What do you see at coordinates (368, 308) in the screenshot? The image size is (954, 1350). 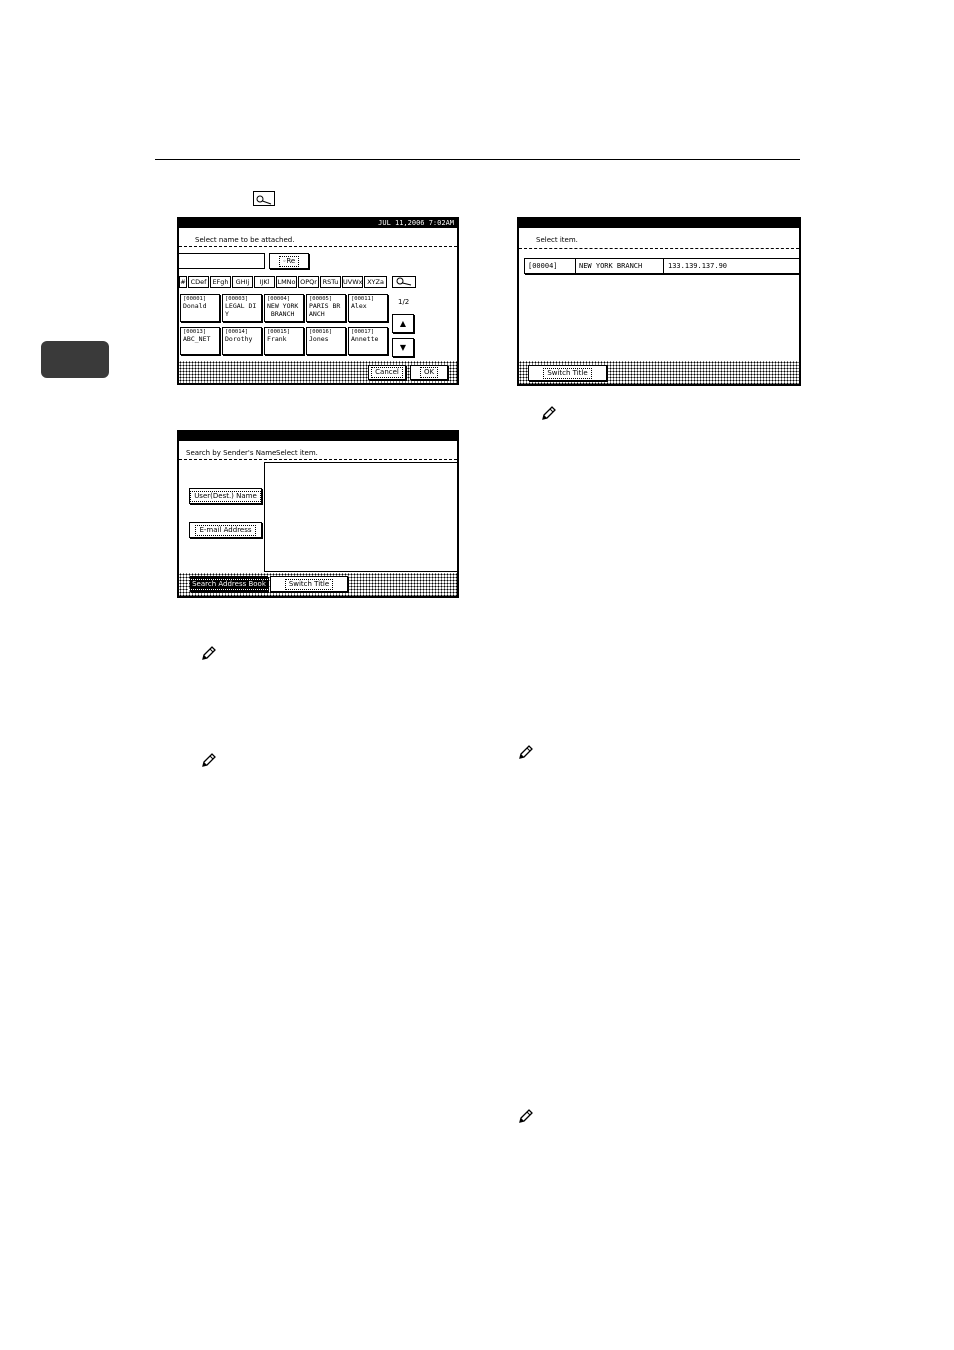 I see `entry-cell: [00011] Alex` at bounding box center [368, 308].